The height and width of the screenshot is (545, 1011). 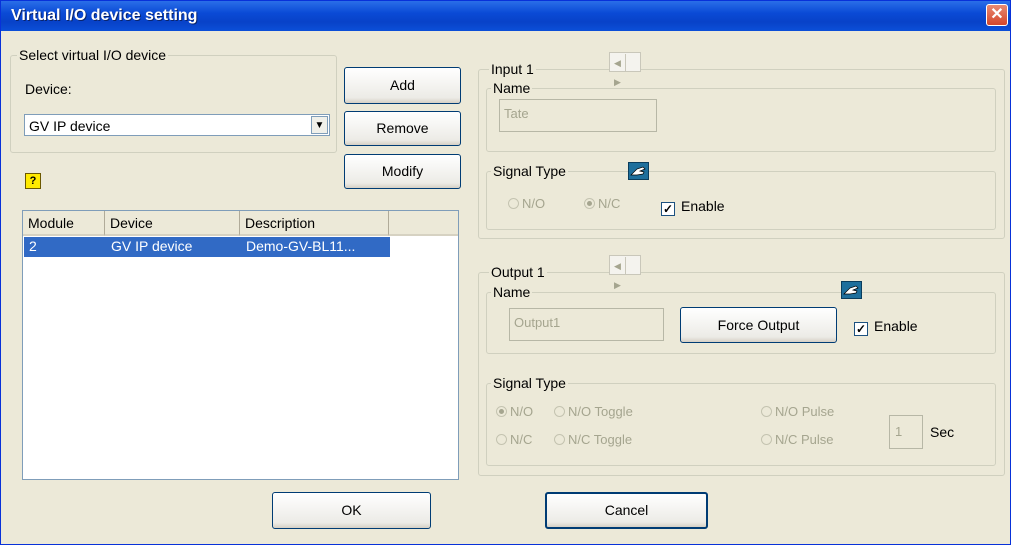 I want to click on close-icon: ✕, so click(x=997, y=15).